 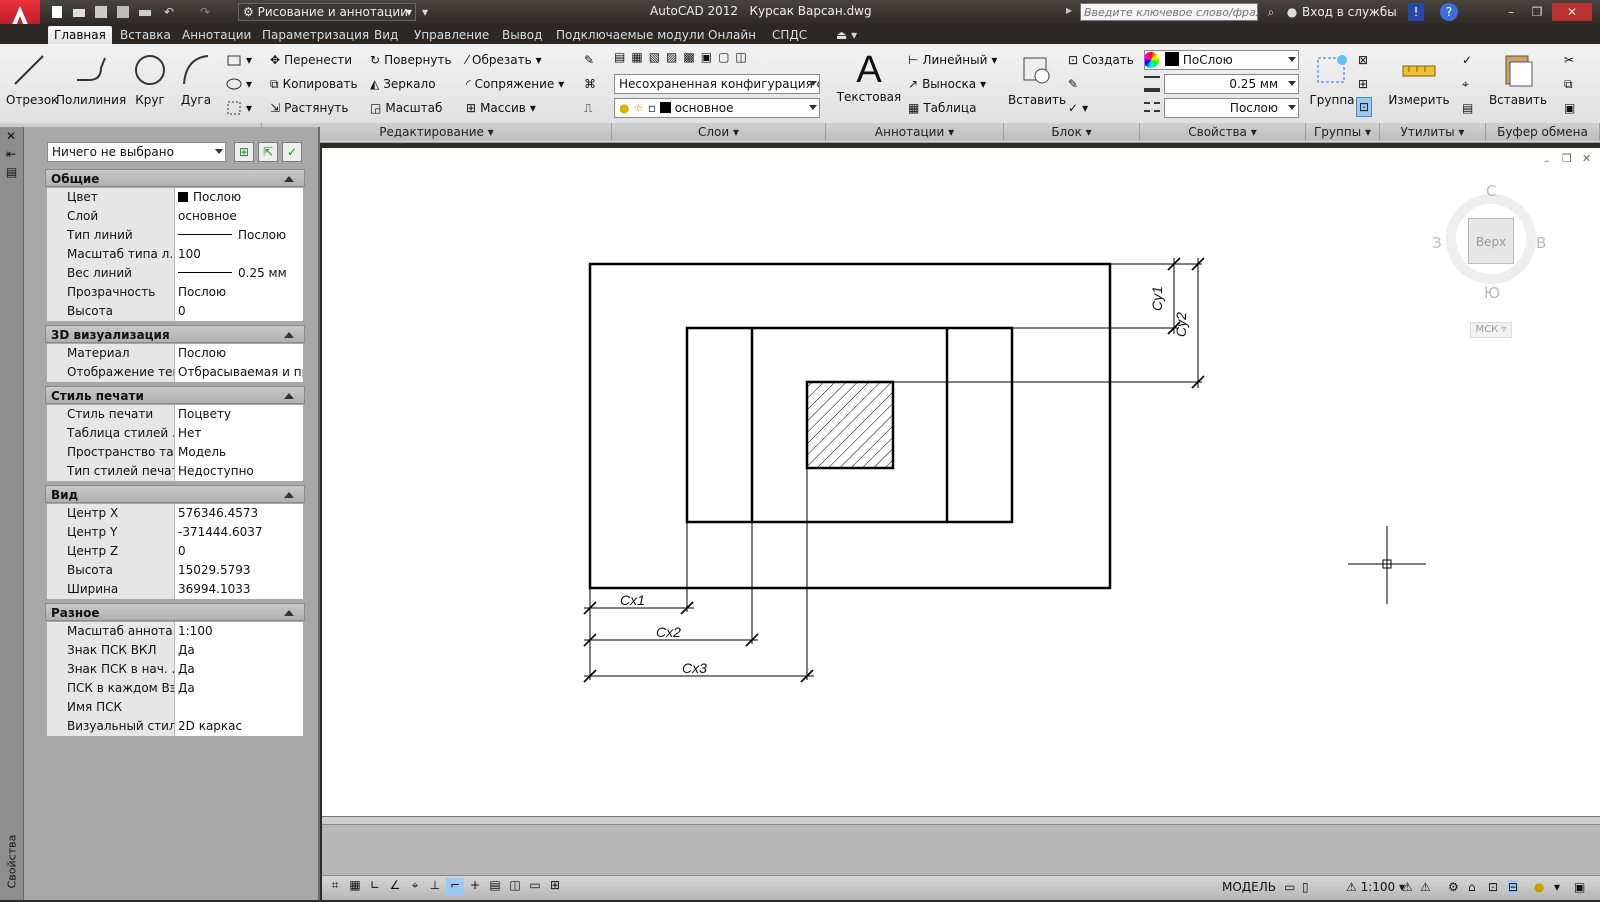 I want to click on property-row: Пространство та... Модель, so click(x=175, y=452).